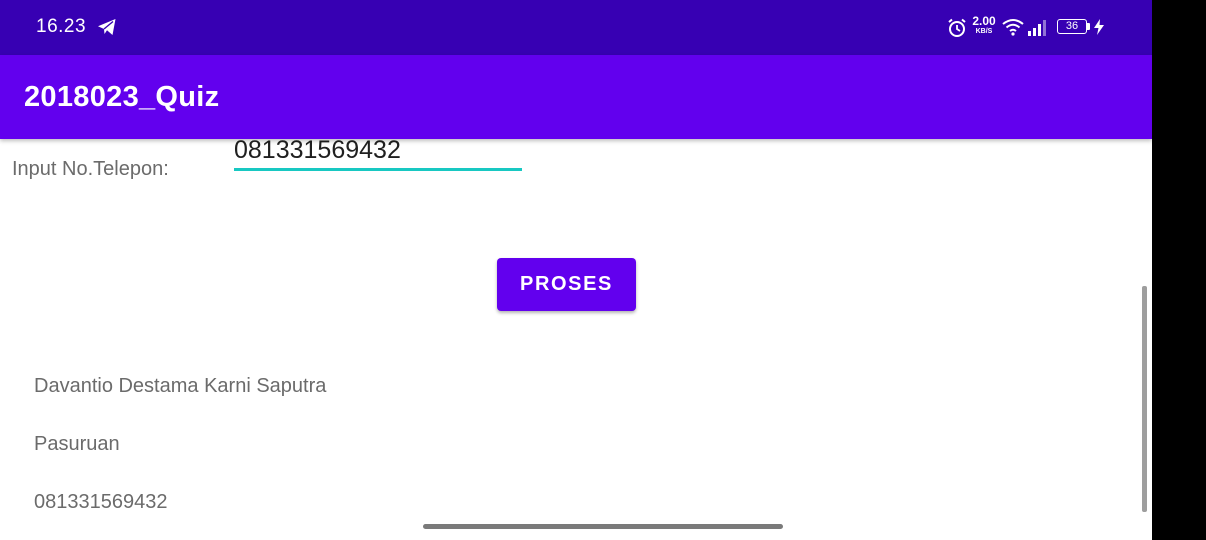 This screenshot has height=540, width=1206. What do you see at coordinates (576, 97) in the screenshot?
I see `app-bar: 2018023_Quiz` at bounding box center [576, 97].